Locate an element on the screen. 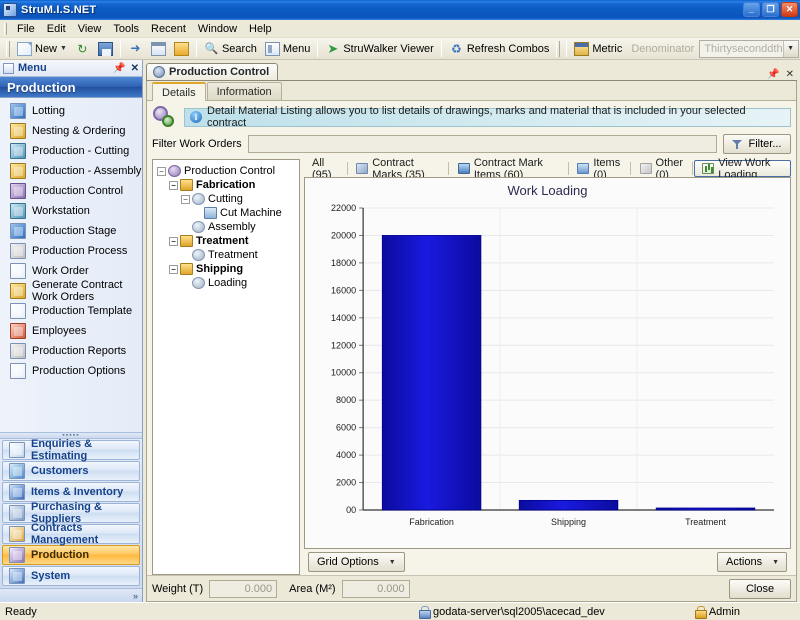  struwalker-viewer-button: ➤ StruWalker Viewer is located at coordinates (379, 48).